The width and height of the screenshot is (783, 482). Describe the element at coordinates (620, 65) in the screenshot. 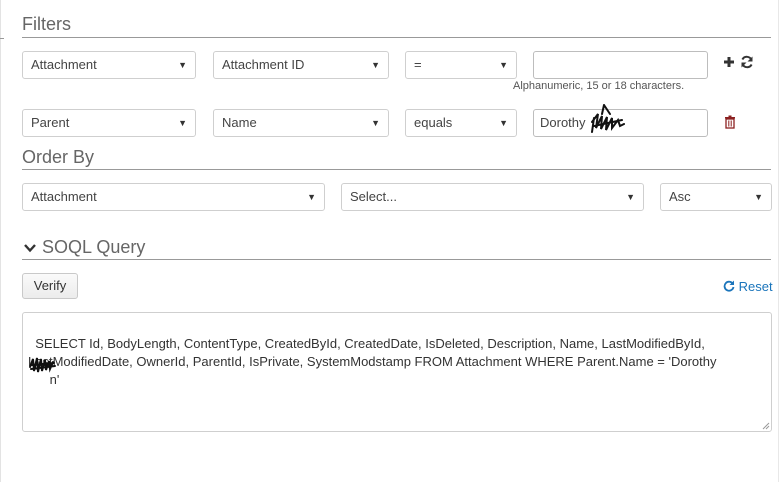

I see `filter1-value-input` at that location.